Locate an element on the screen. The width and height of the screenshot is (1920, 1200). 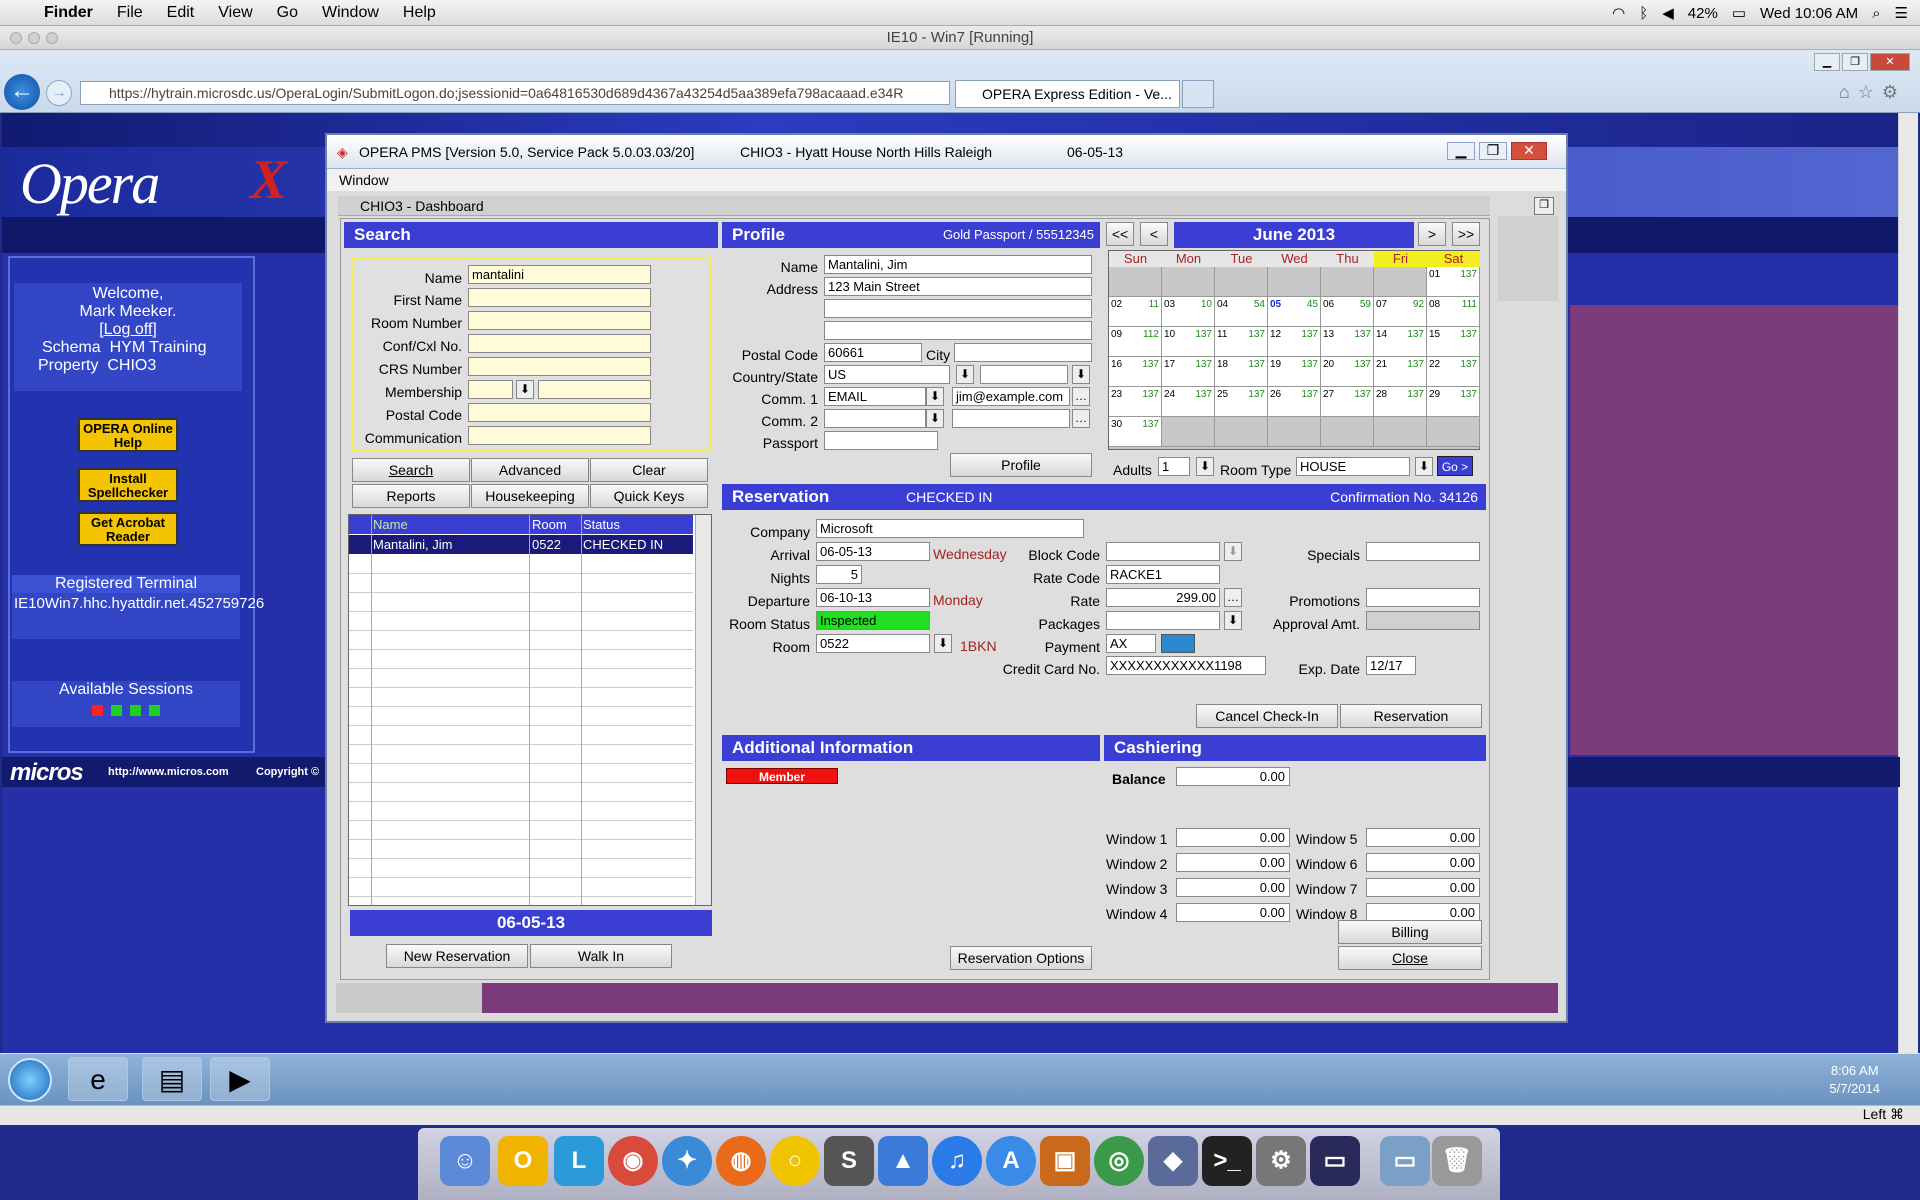
home-icon: ⌂ is located at coordinates (1848, 92).